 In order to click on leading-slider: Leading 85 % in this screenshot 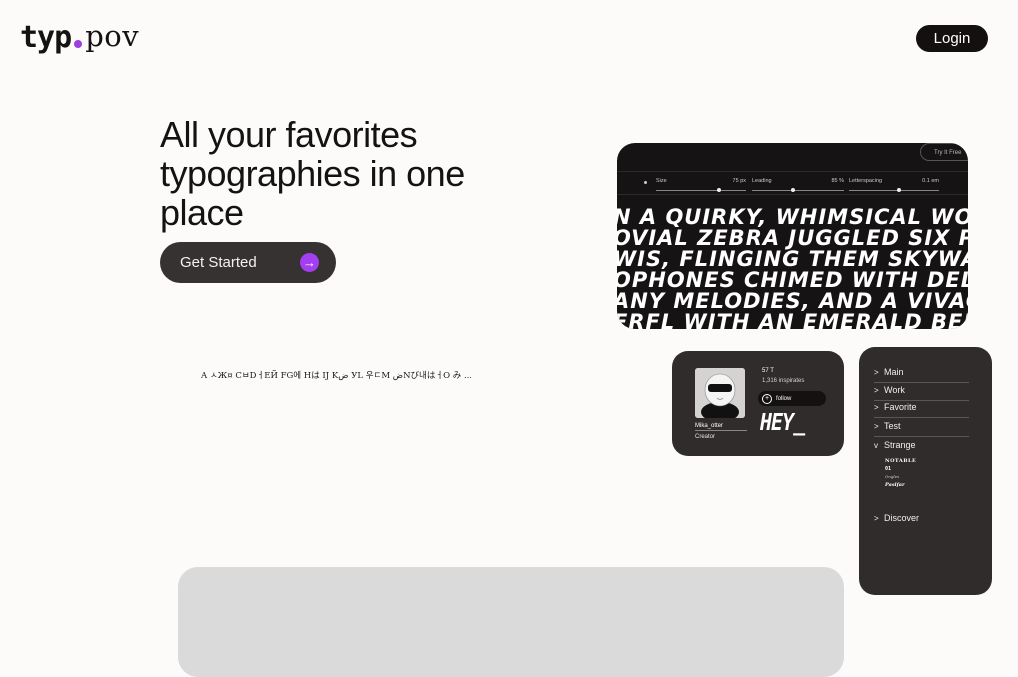, I will do `click(798, 184)`.